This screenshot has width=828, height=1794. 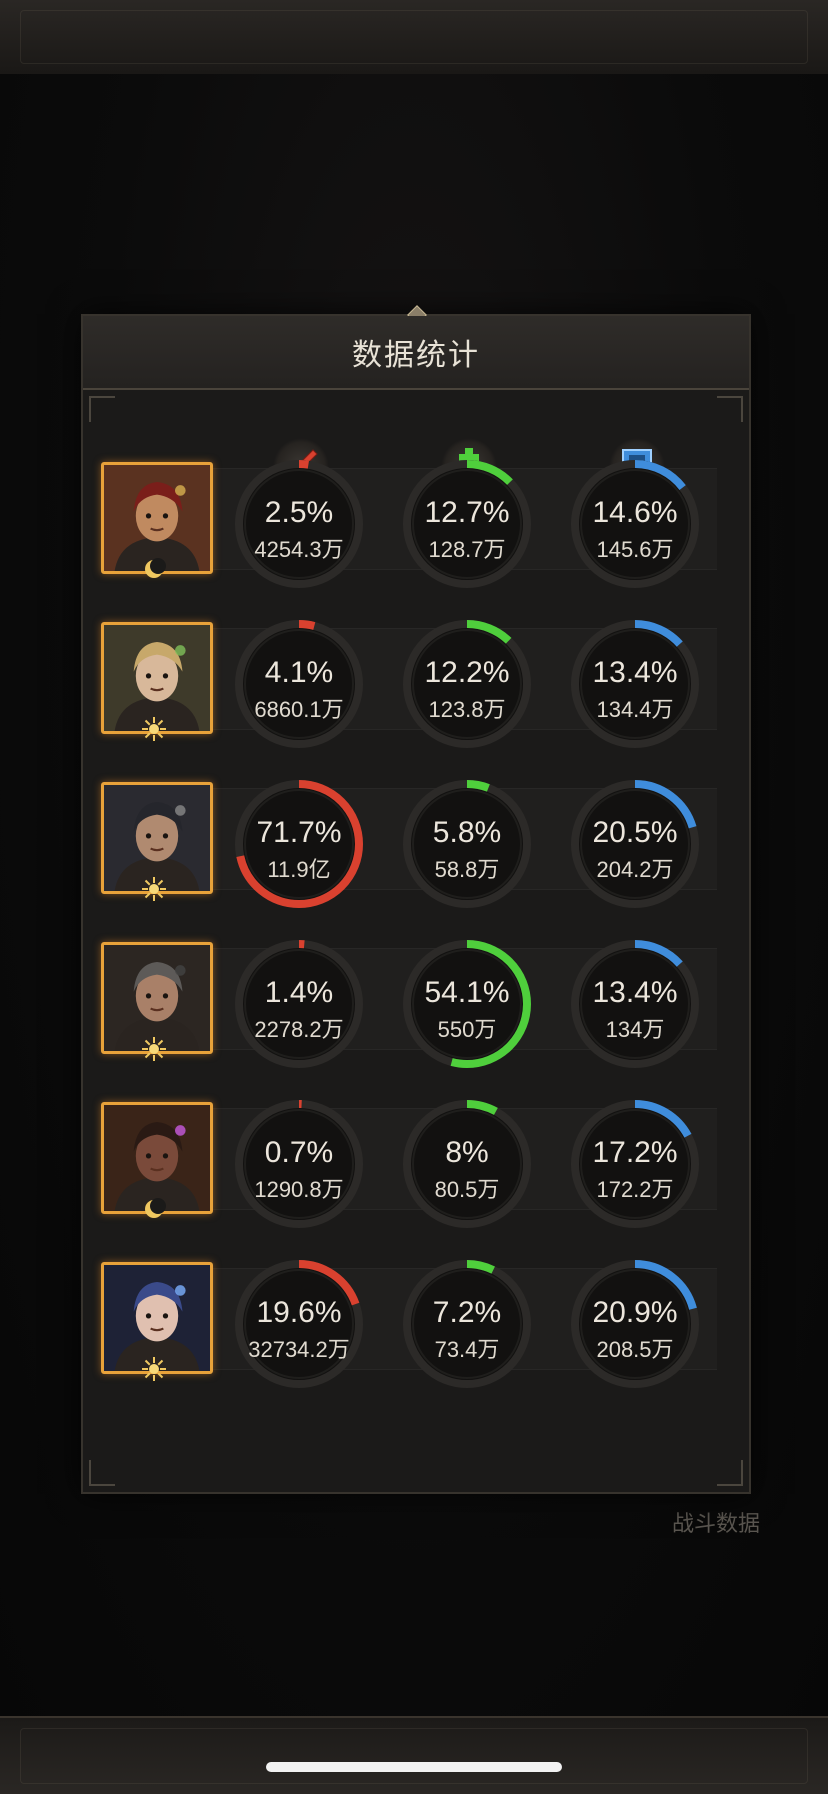 I want to click on stat-amount: 73.4万, so click(x=467, y=1349).